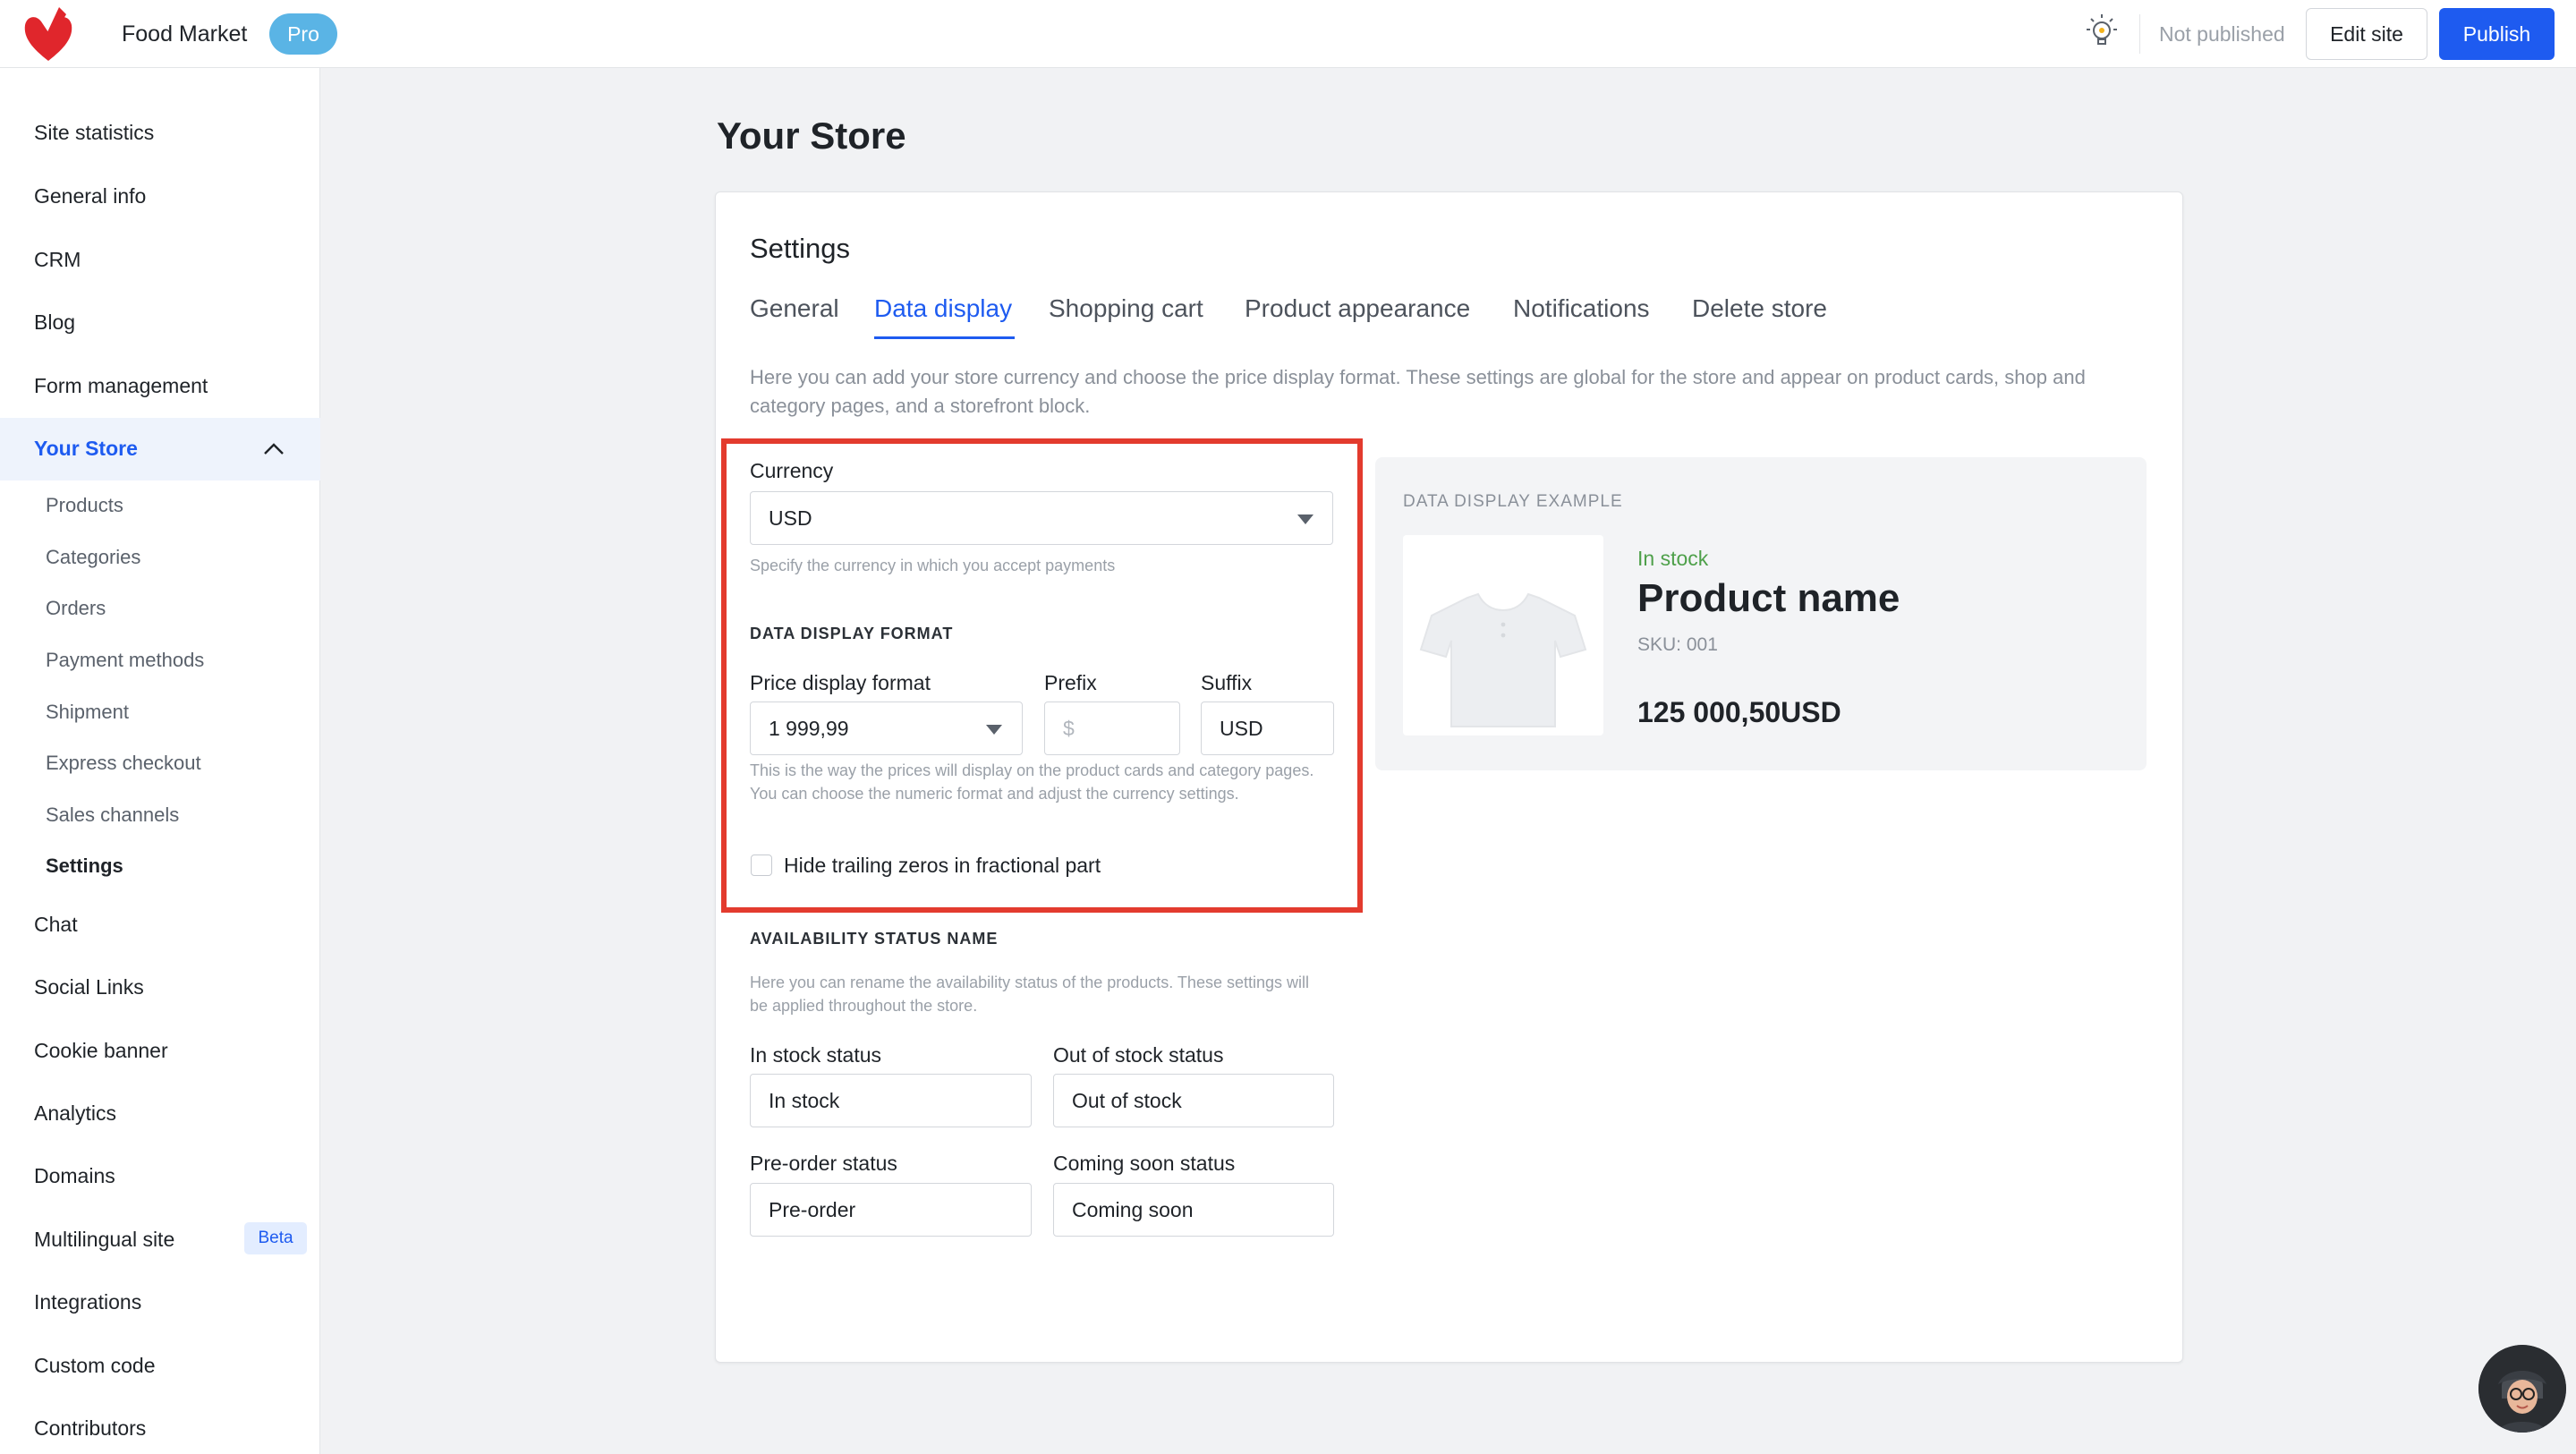  Describe the element at coordinates (303, 34) in the screenshot. I see `plan-badge: Pro` at that location.